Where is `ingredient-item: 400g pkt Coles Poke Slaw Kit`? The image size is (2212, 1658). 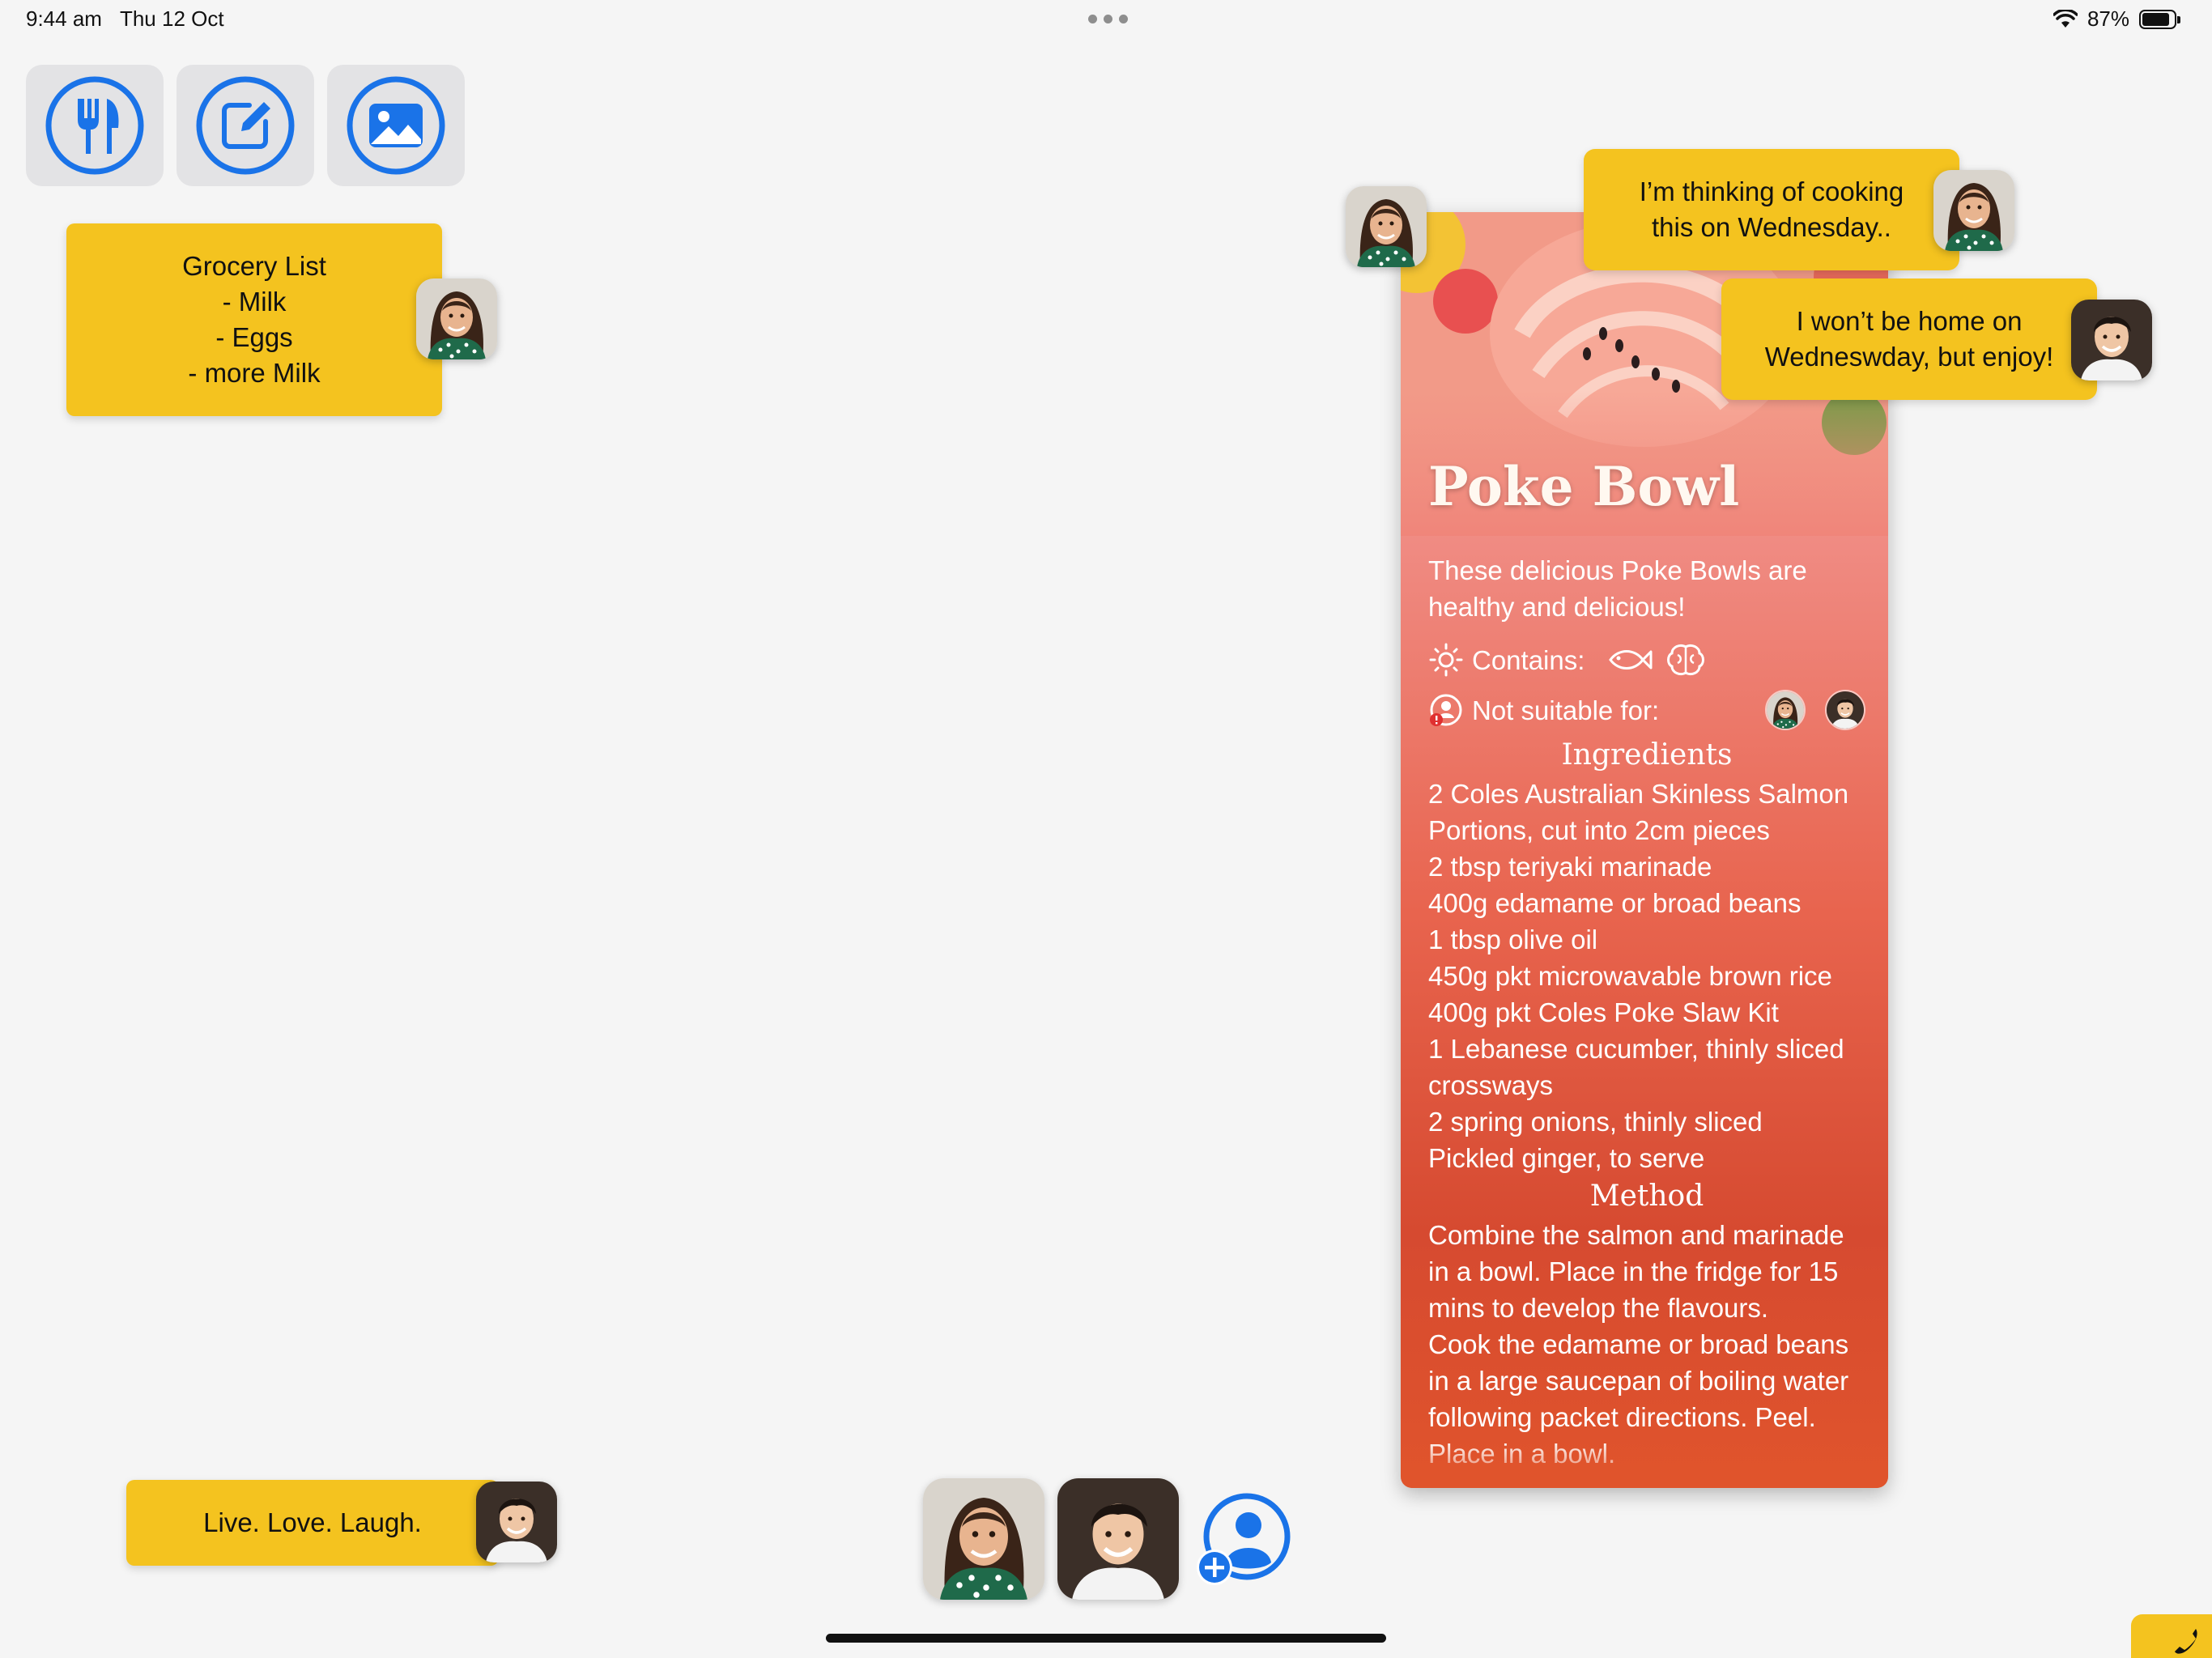
ingredient-item: 400g pkt Coles Poke Slaw Kit is located at coordinates (1604, 1012).